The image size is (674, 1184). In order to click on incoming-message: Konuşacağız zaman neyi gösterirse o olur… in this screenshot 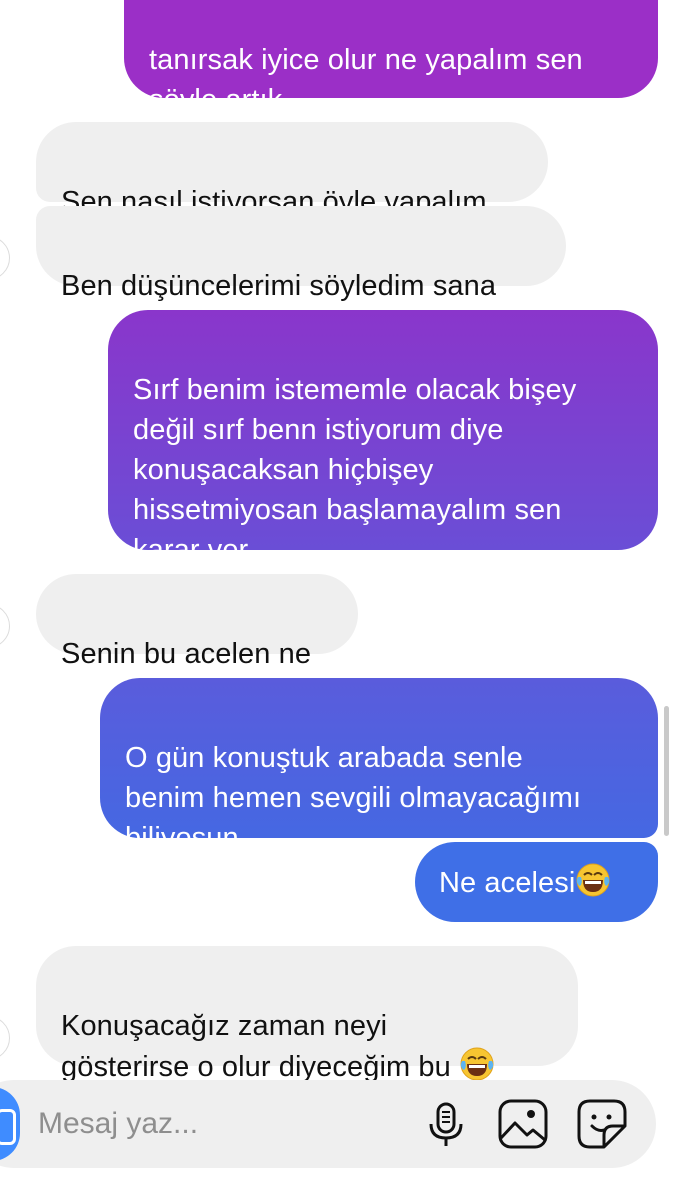, I will do `click(307, 1014)`.